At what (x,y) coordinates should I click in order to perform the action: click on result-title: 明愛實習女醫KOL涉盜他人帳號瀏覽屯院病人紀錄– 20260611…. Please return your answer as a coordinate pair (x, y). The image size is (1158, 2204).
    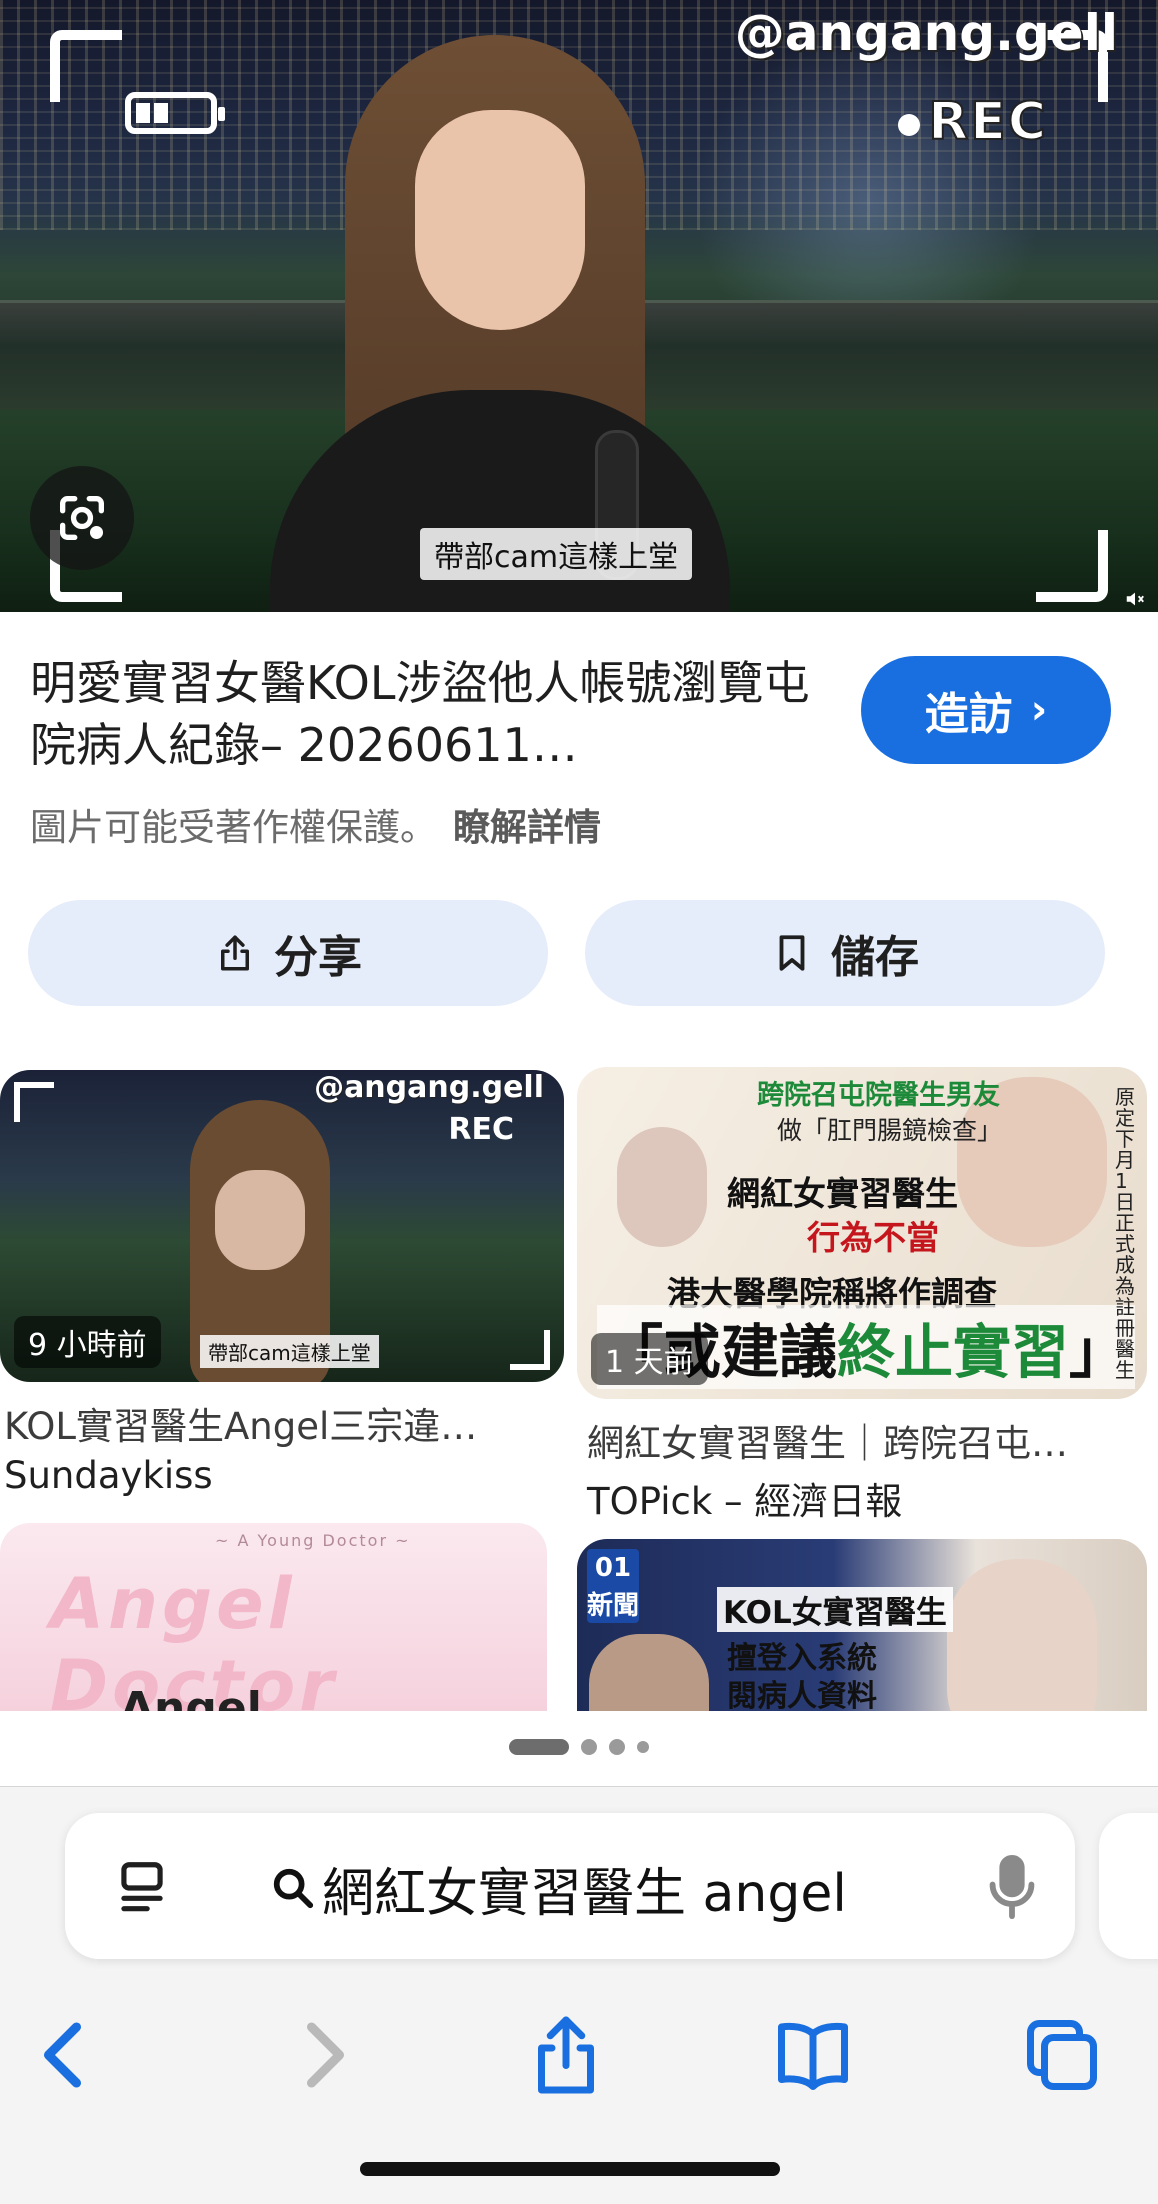
    Looking at the image, I should click on (425, 714).